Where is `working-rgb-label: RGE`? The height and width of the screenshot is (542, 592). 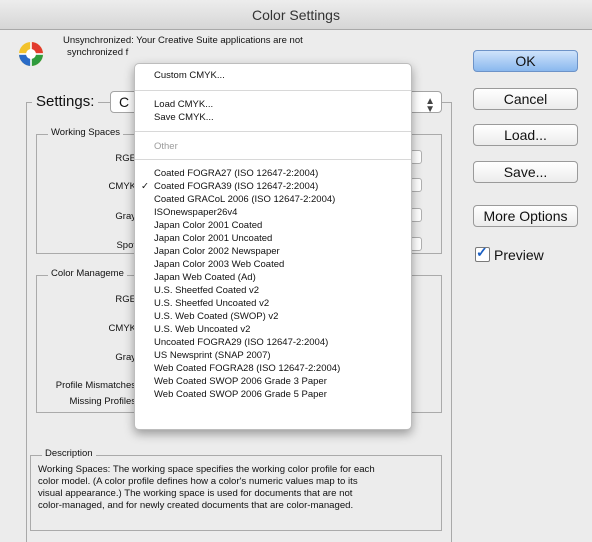 working-rgb-label: RGE is located at coordinates (125, 158).